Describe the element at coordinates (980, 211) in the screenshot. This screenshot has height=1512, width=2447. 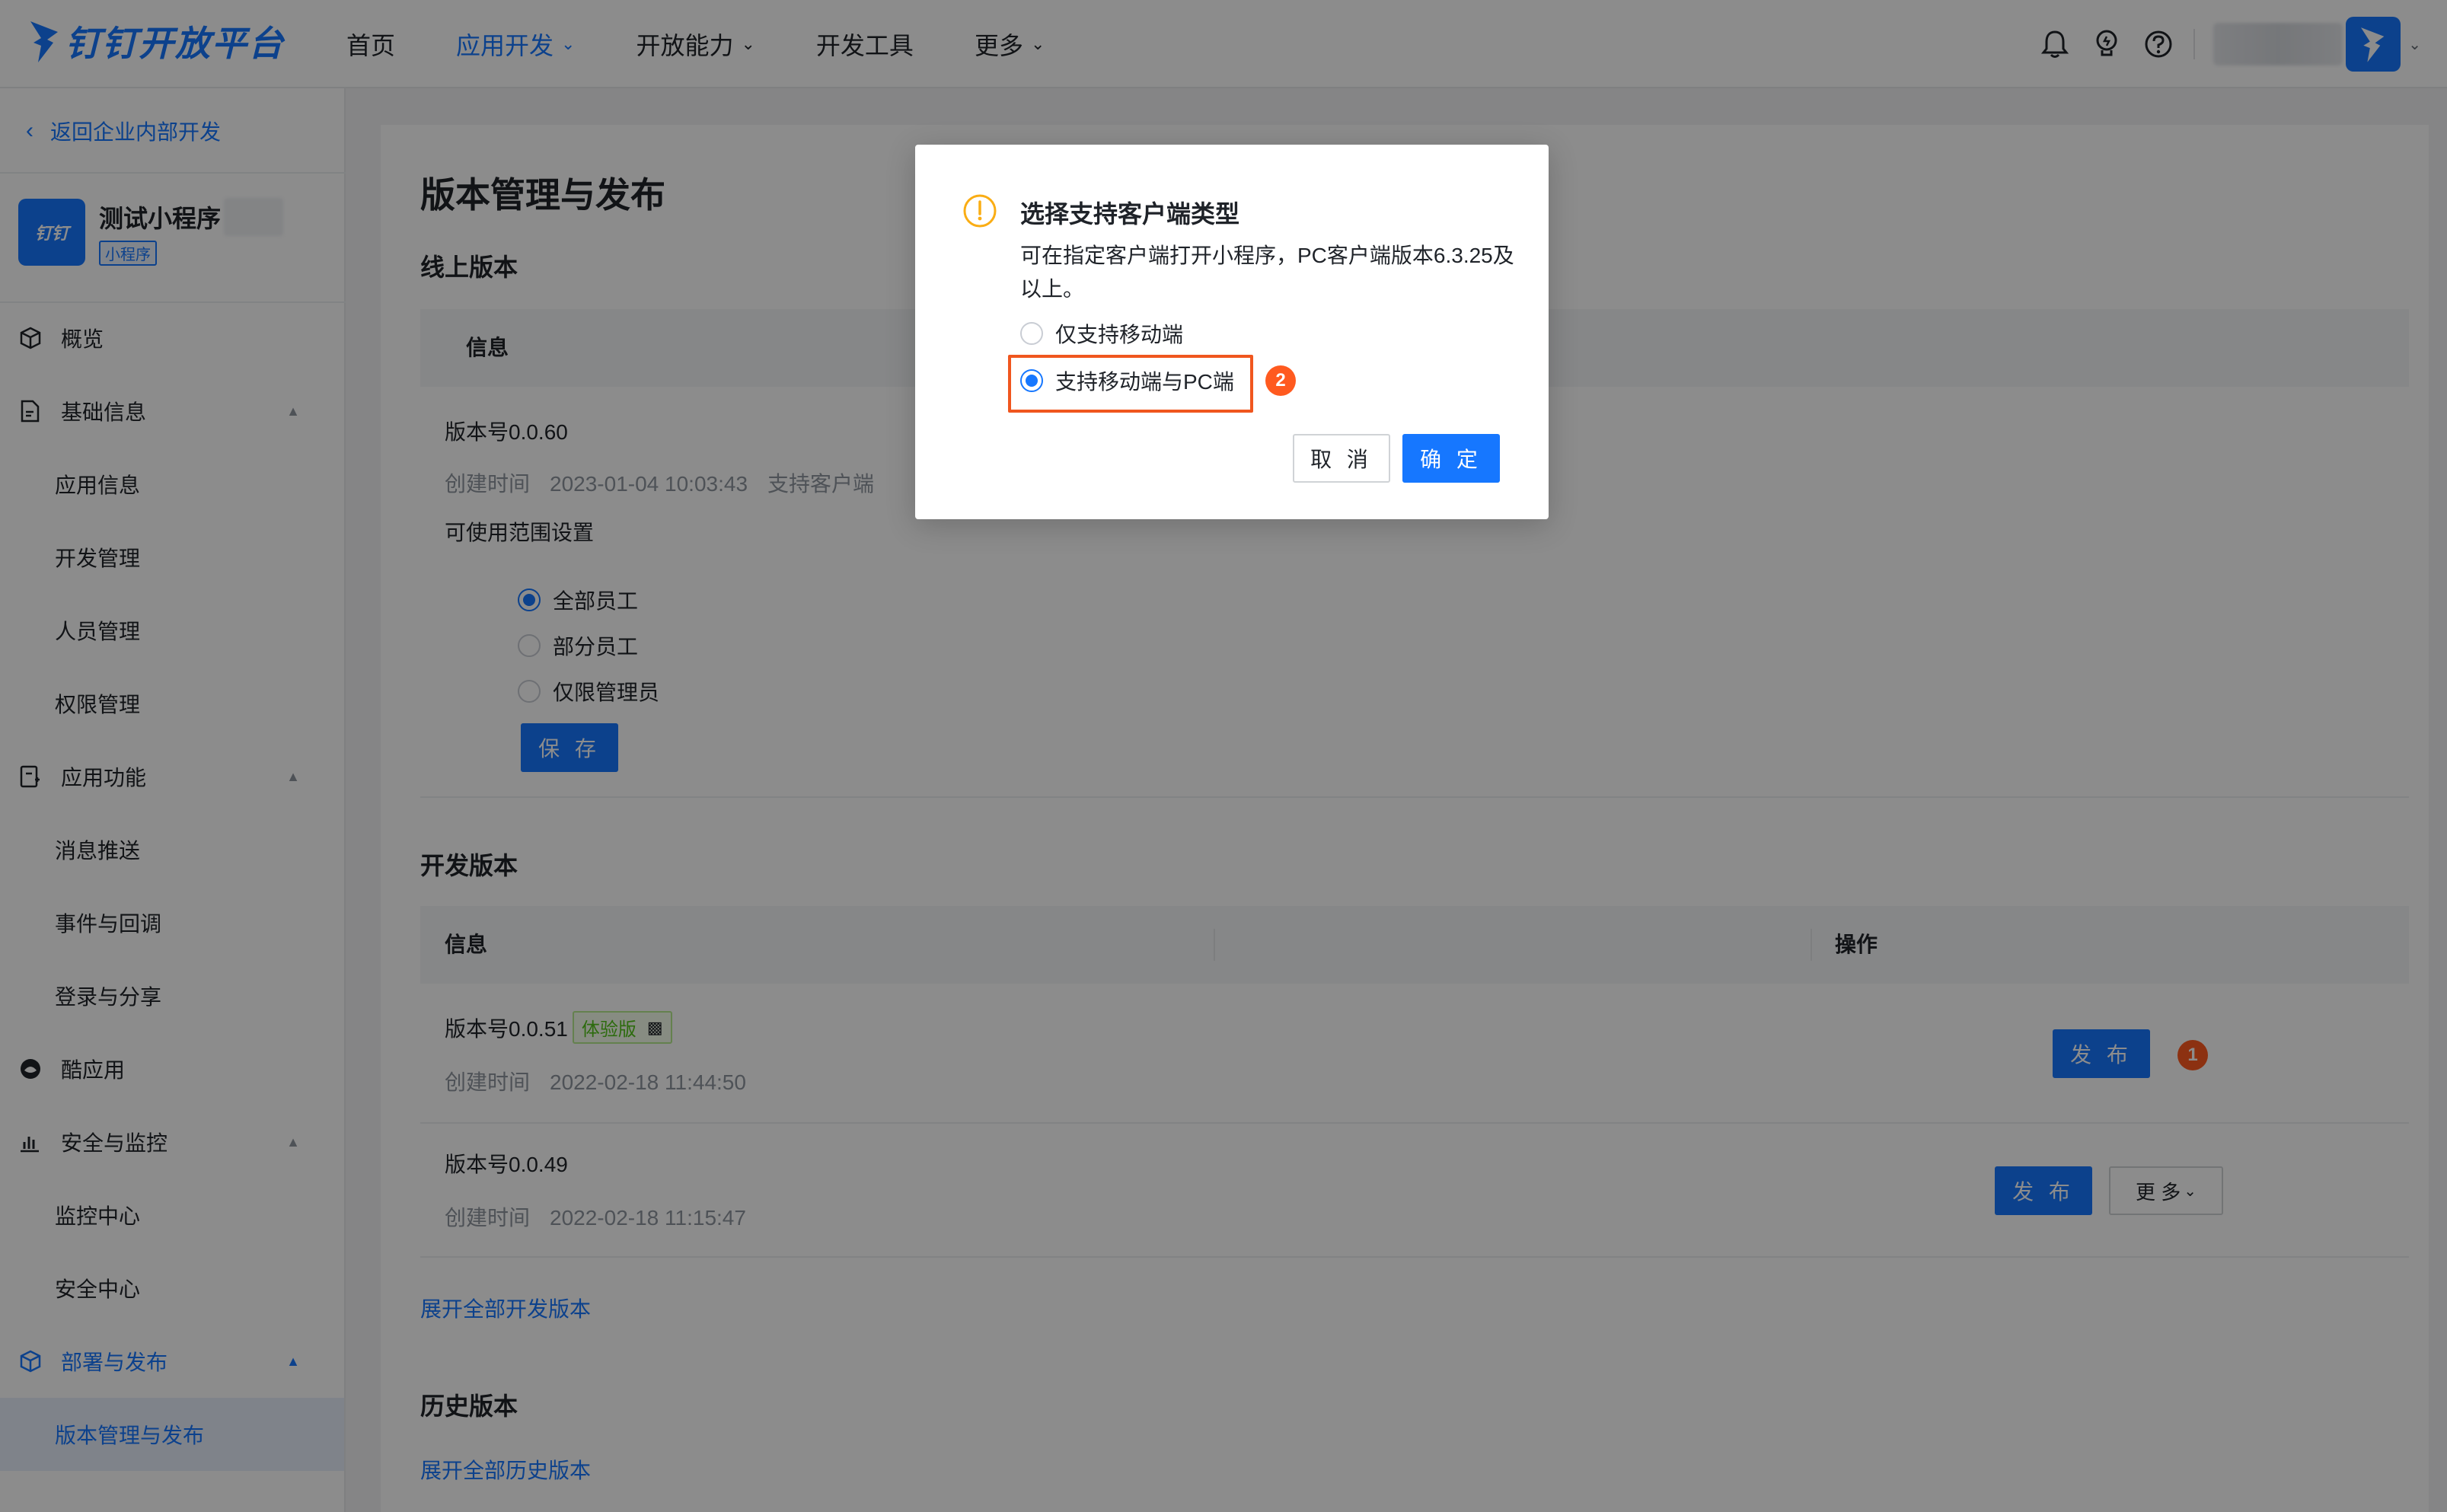
I see `warning-icon` at that location.